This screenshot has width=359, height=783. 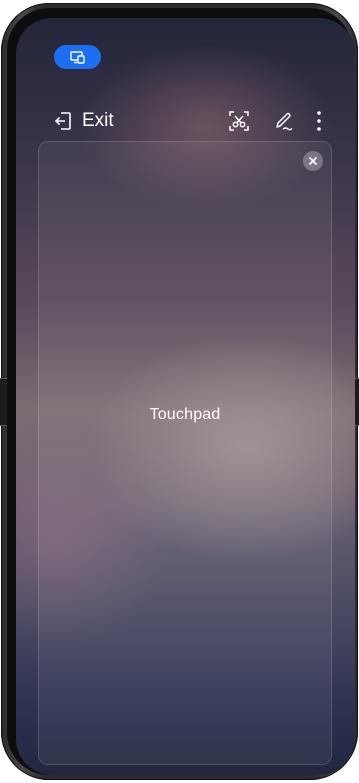 I want to click on touchpad-label: Touchpad, so click(x=185, y=414).